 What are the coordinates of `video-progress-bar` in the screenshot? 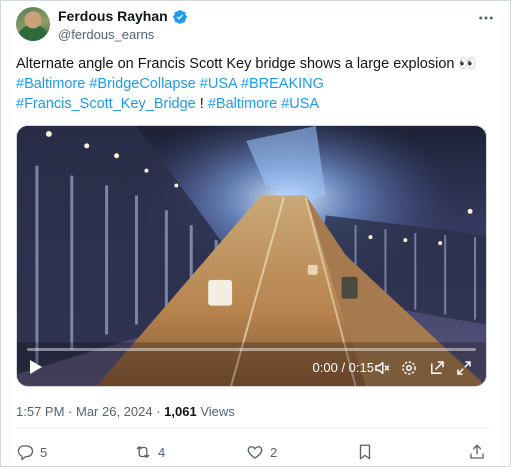 It's located at (251, 349).